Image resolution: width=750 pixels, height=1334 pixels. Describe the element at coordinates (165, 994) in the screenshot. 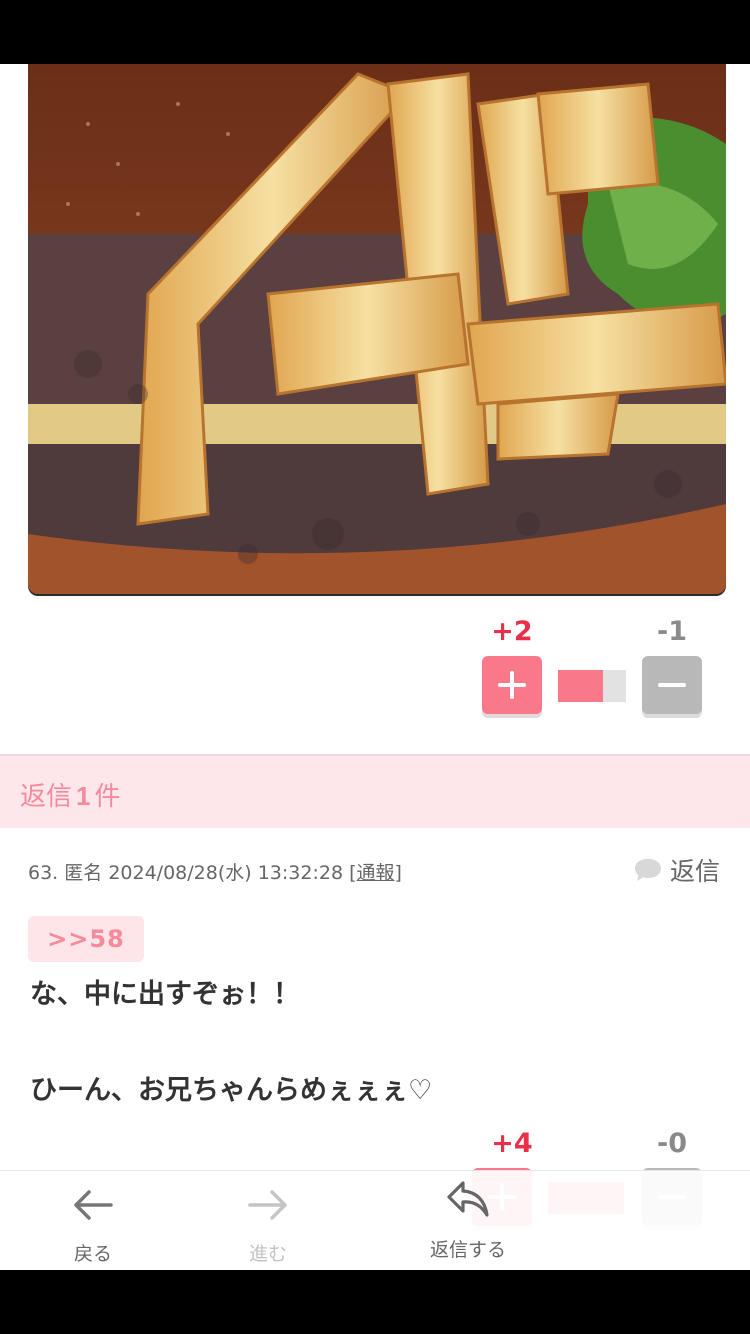

I see `comment-line-1: な、中に出すぞぉ！！` at that location.